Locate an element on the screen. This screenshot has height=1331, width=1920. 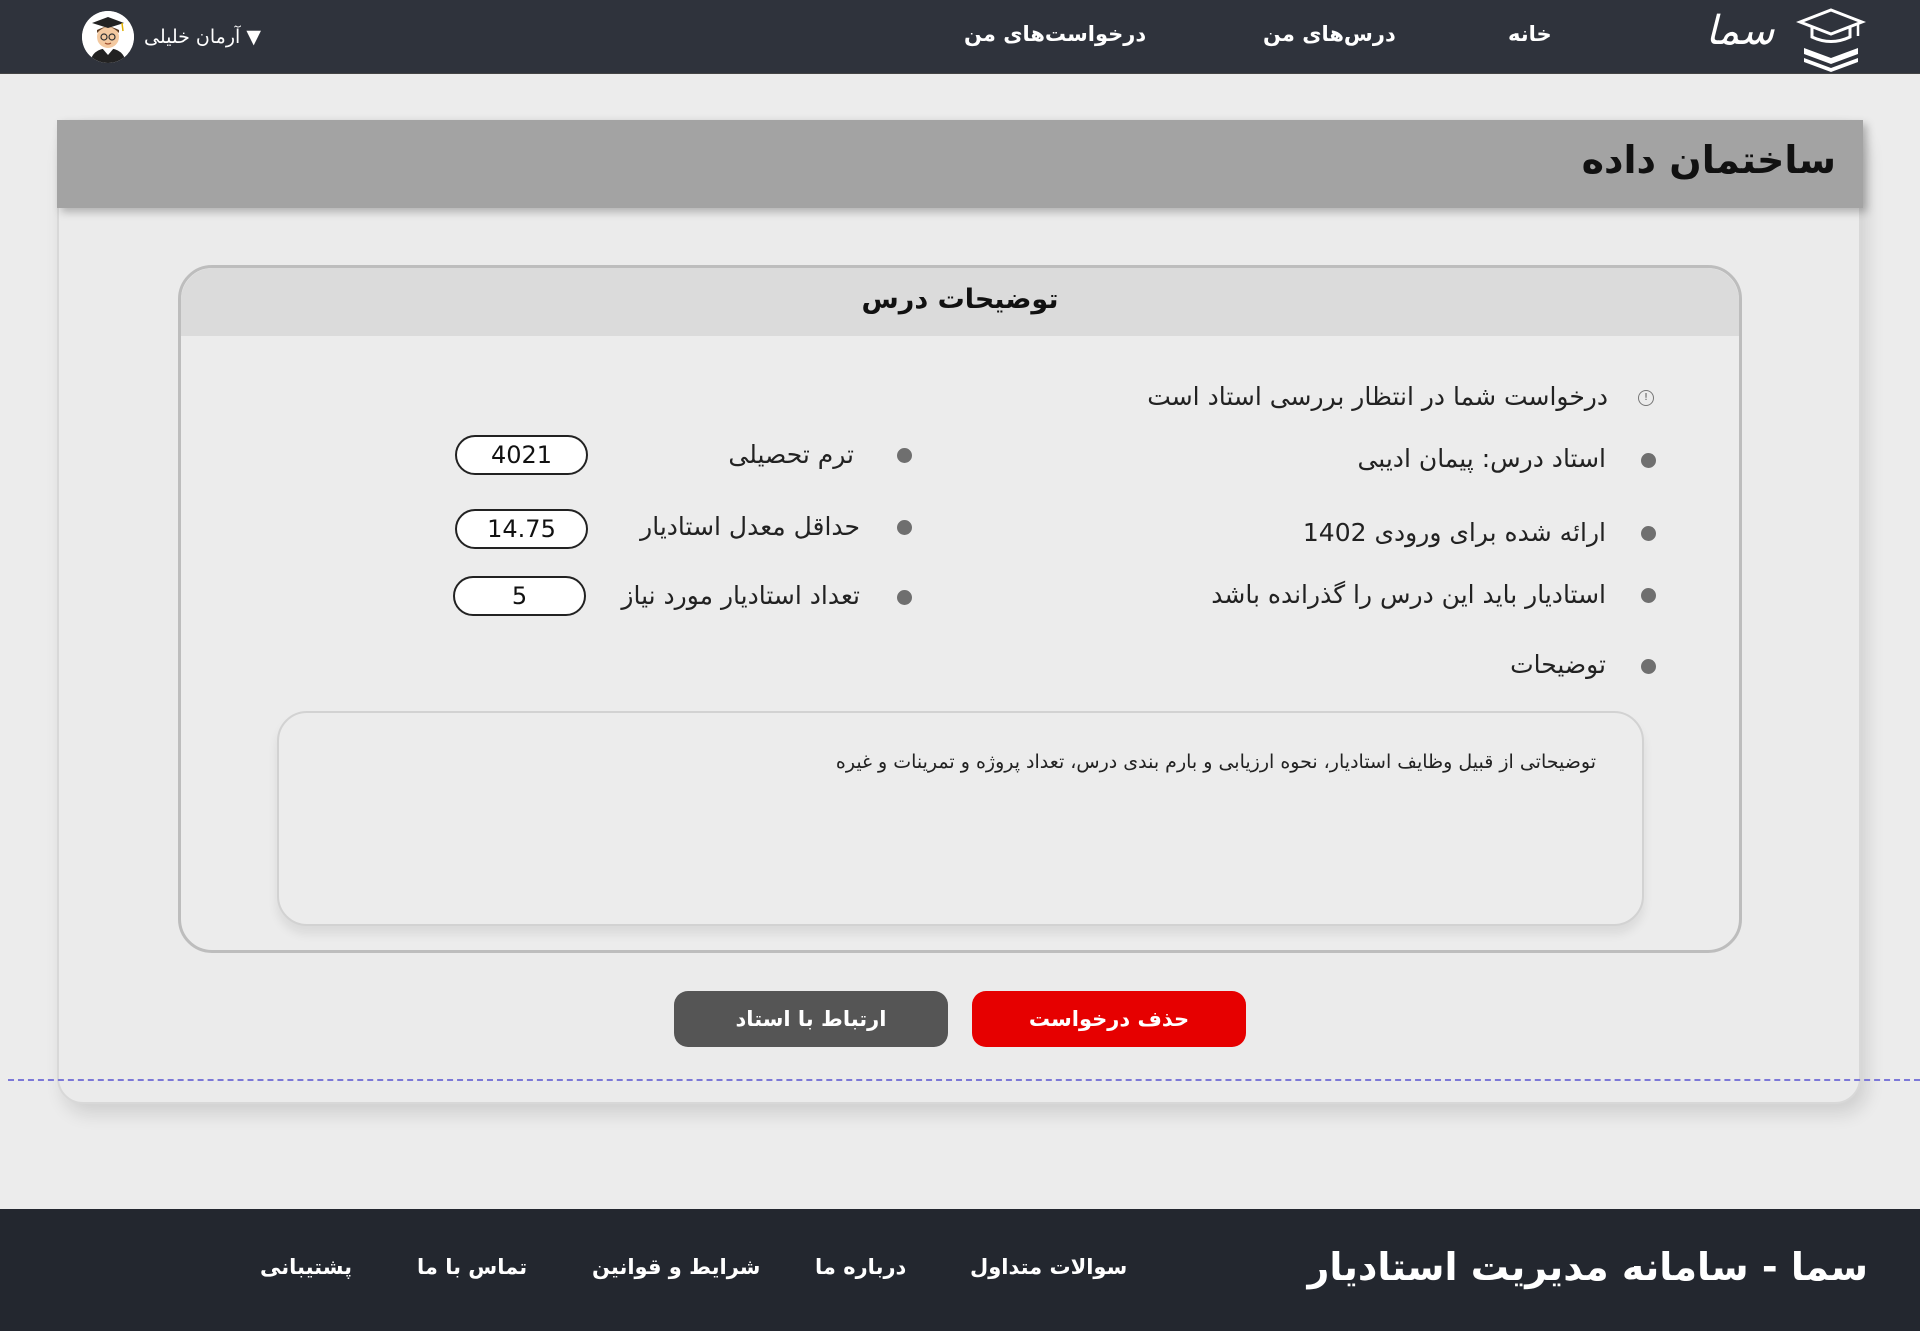
footer-link-about: درباره ما is located at coordinates (860, 1267).